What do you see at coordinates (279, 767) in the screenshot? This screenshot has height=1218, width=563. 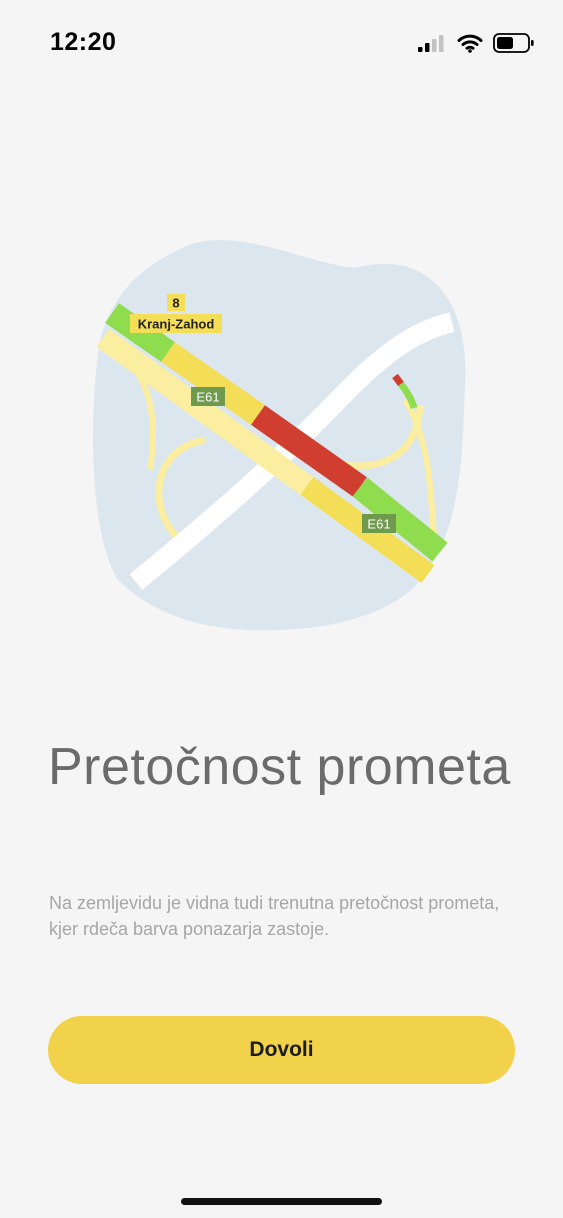 I see `page-title: Pretočnost prometa` at bounding box center [279, 767].